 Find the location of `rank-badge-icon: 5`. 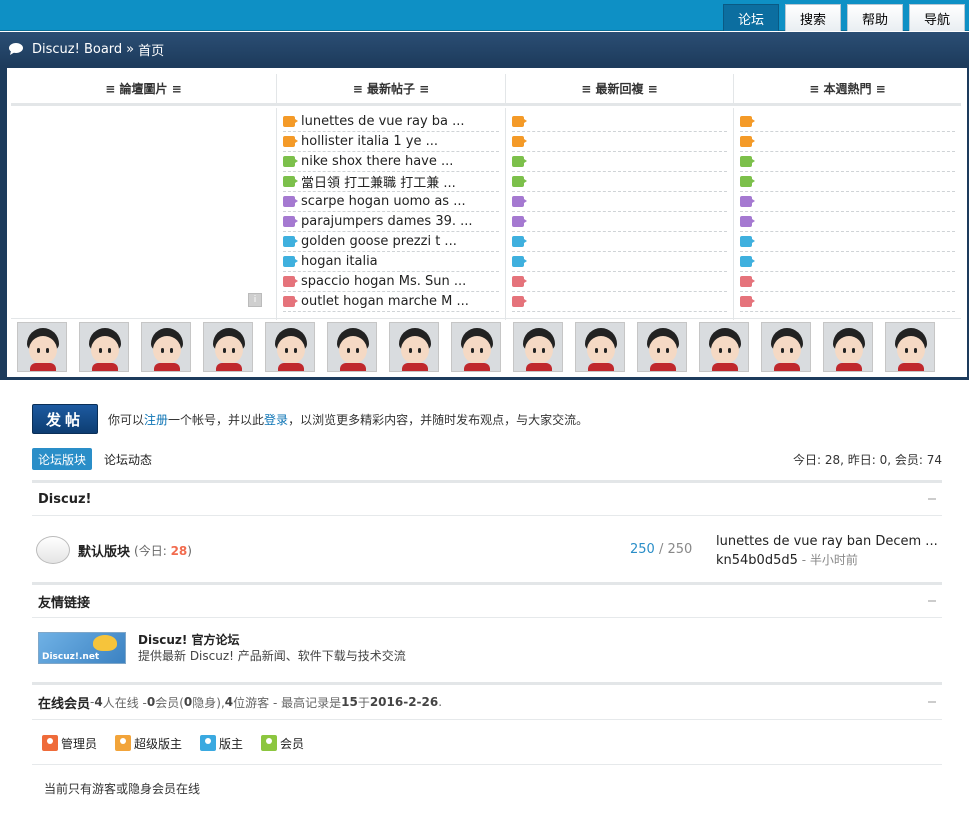

rank-badge-icon: 5 is located at coordinates (747, 201).